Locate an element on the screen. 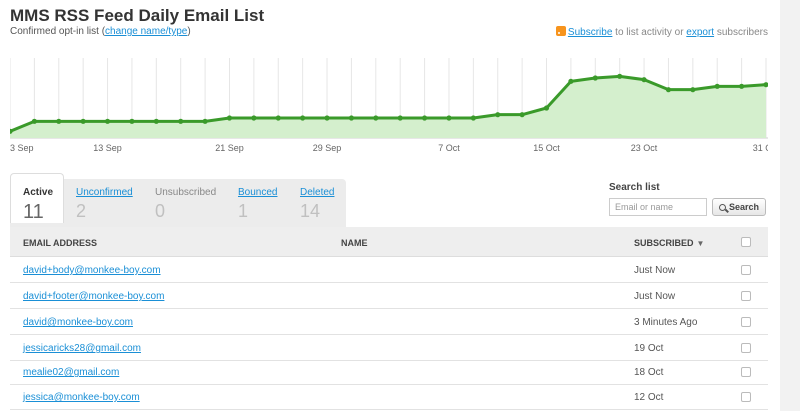 Image resolution: width=800 pixels, height=411 pixels. column-subscribed: SUBSCRIBED ▼ is located at coordinates (669, 243).